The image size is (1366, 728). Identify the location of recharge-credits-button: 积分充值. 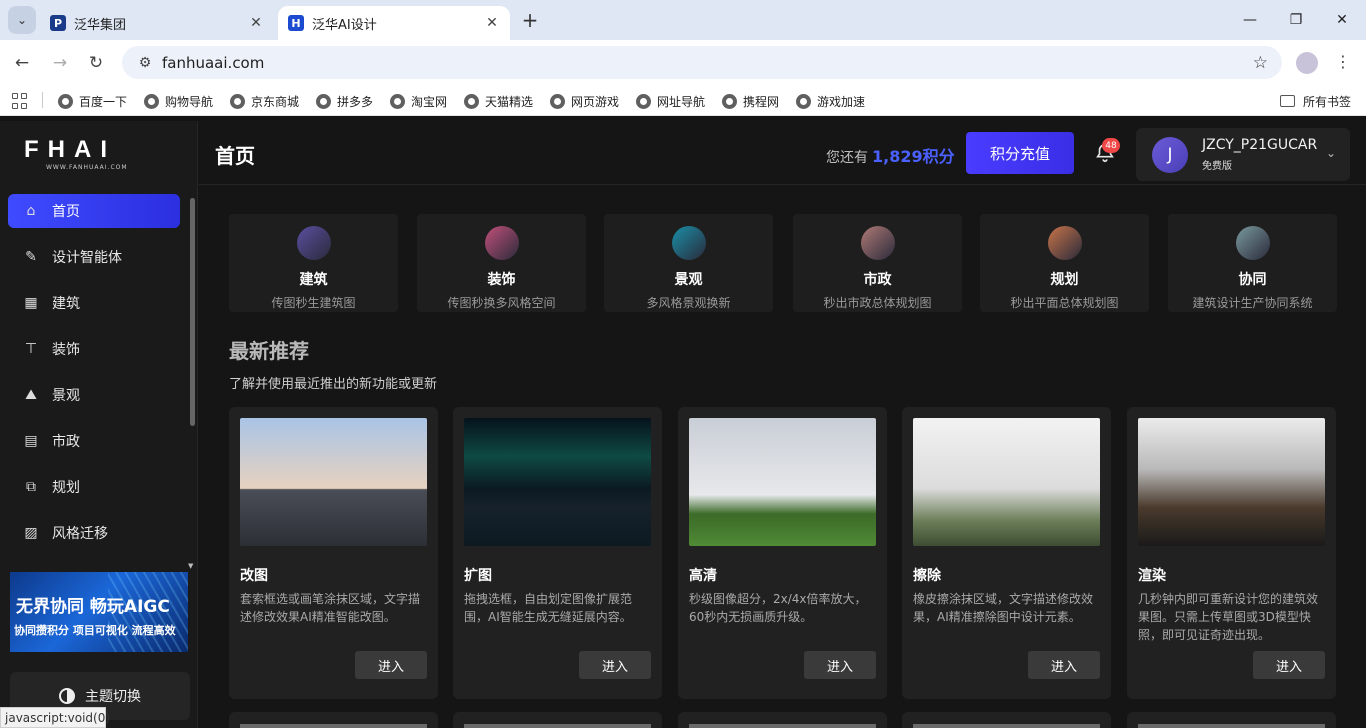
(1020, 153).